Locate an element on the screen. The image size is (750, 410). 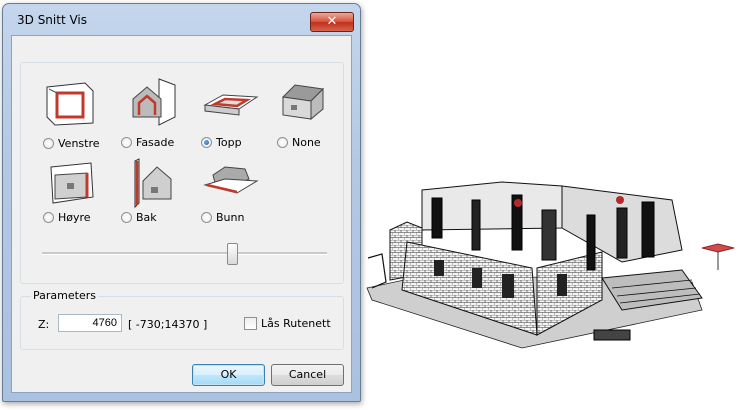
radio-fasade: Fasade is located at coordinates (147, 142).